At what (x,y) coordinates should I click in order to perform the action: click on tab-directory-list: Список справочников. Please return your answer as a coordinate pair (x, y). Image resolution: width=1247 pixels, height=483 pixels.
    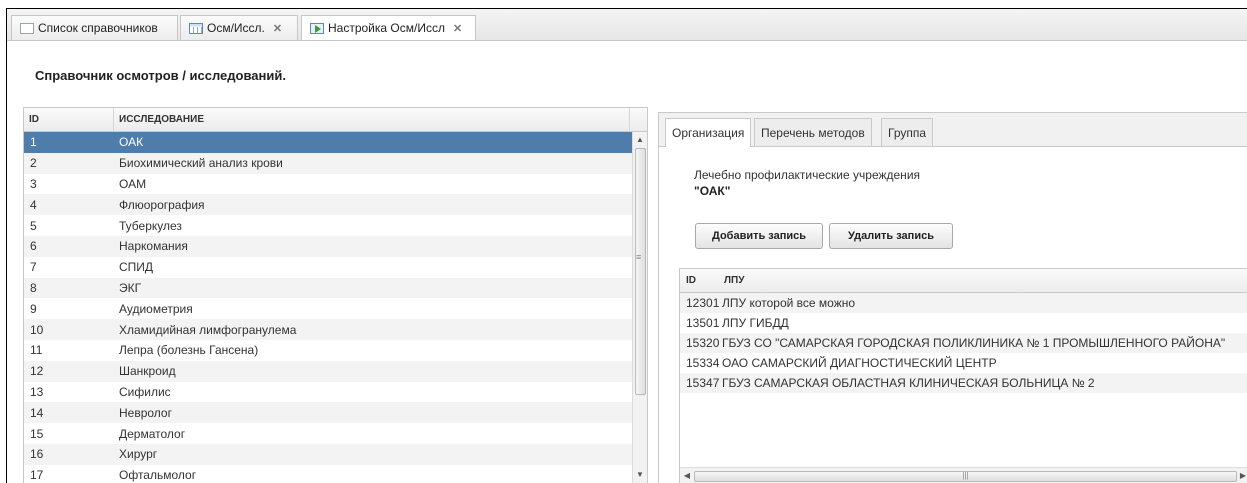
    Looking at the image, I should click on (94, 27).